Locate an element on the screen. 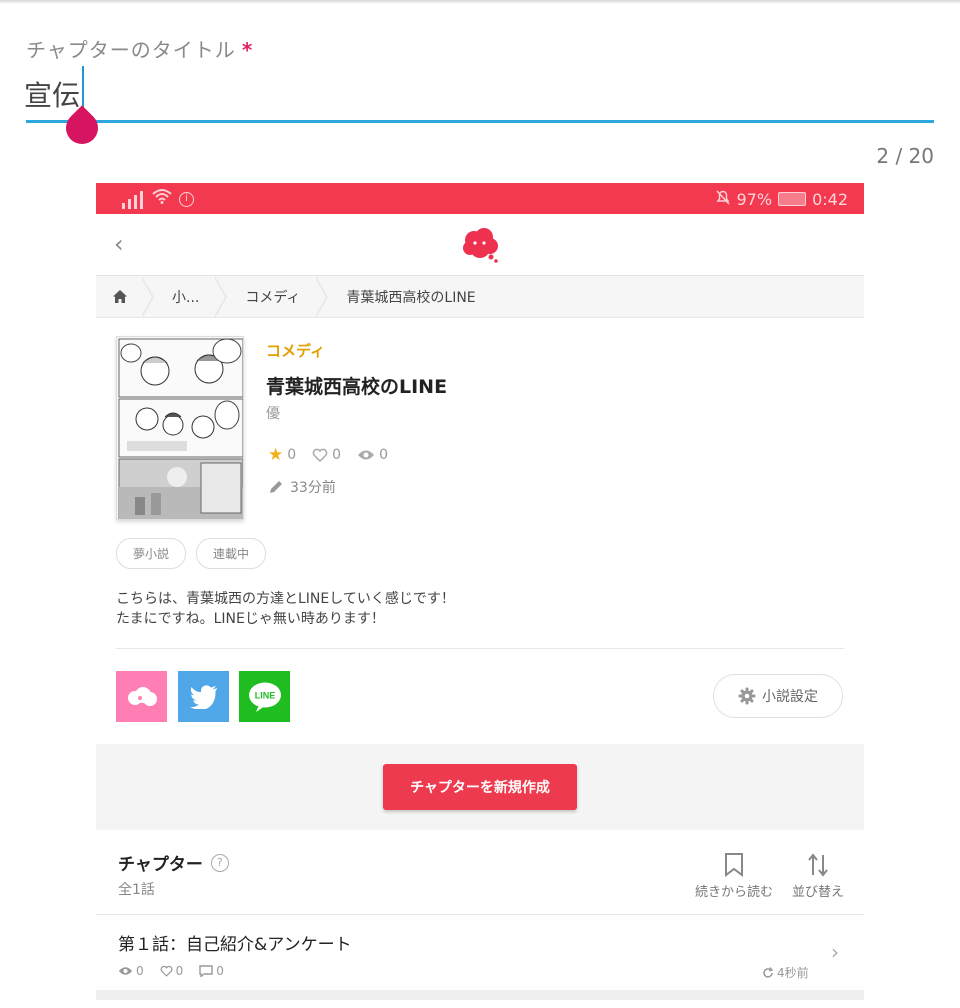  chapters-heading: チャプター ? is located at coordinates (173, 862).